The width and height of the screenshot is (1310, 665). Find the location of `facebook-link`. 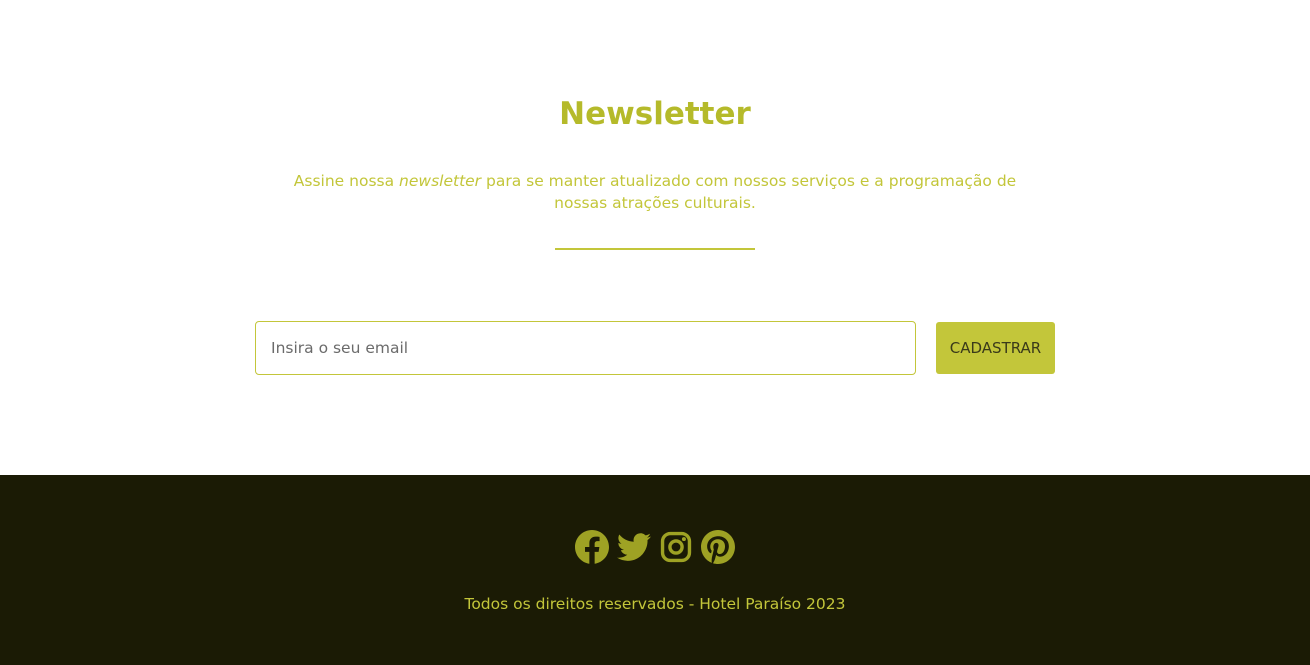

facebook-link is located at coordinates (592, 547).